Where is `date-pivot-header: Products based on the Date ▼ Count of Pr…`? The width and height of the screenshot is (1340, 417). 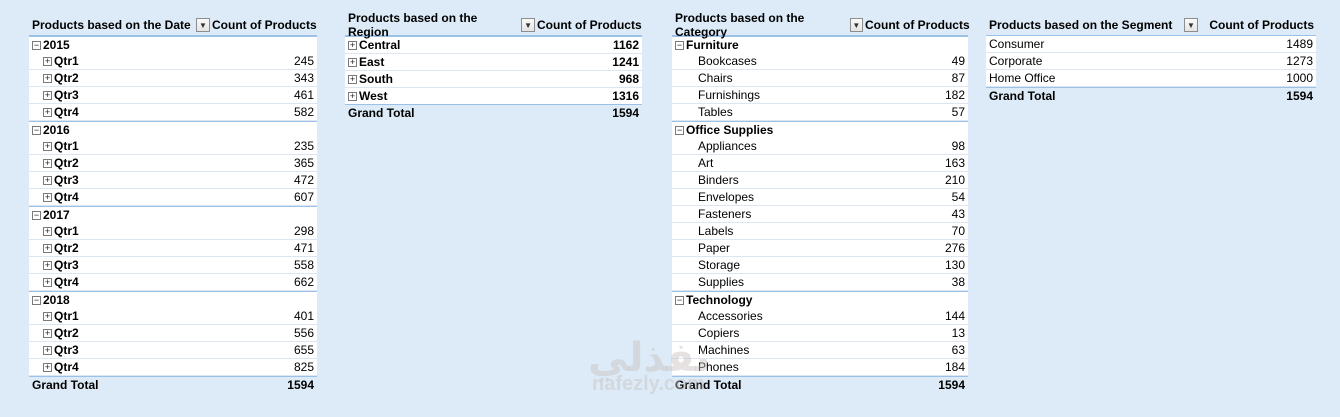
date-pivot-header: Products based on the Date ▼ Count of Pr… is located at coordinates (173, 25).